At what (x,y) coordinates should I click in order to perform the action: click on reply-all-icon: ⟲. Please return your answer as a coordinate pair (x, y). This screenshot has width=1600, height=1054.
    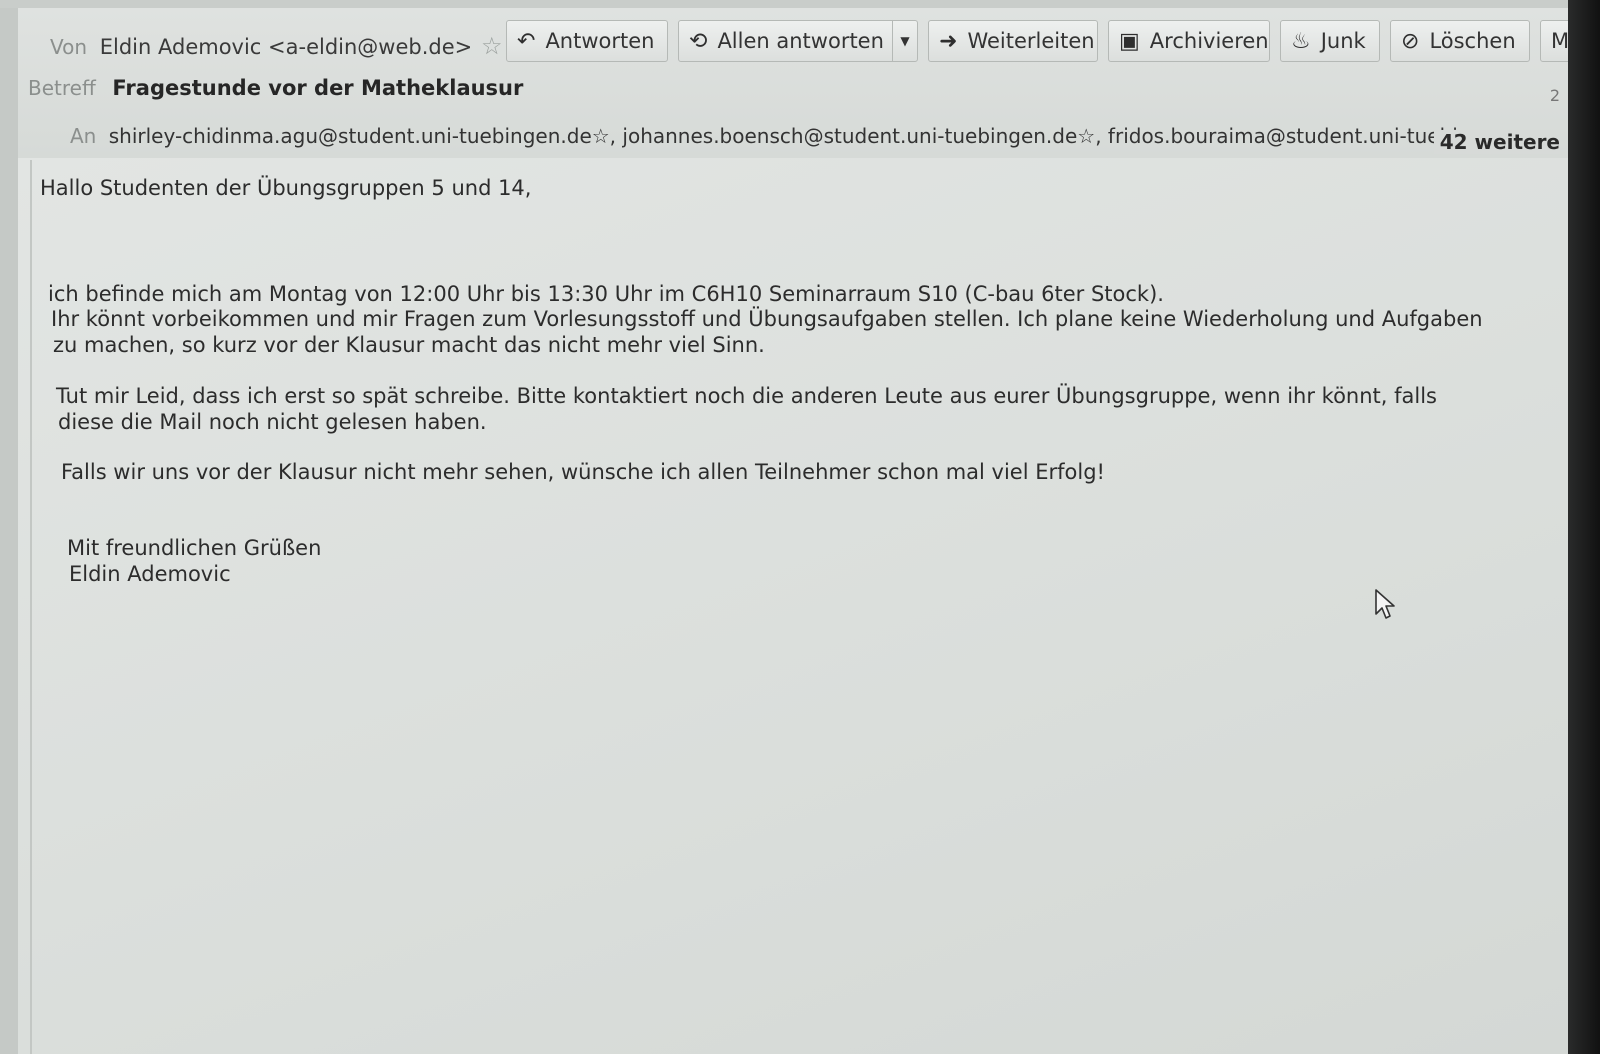
    Looking at the image, I should click on (698, 41).